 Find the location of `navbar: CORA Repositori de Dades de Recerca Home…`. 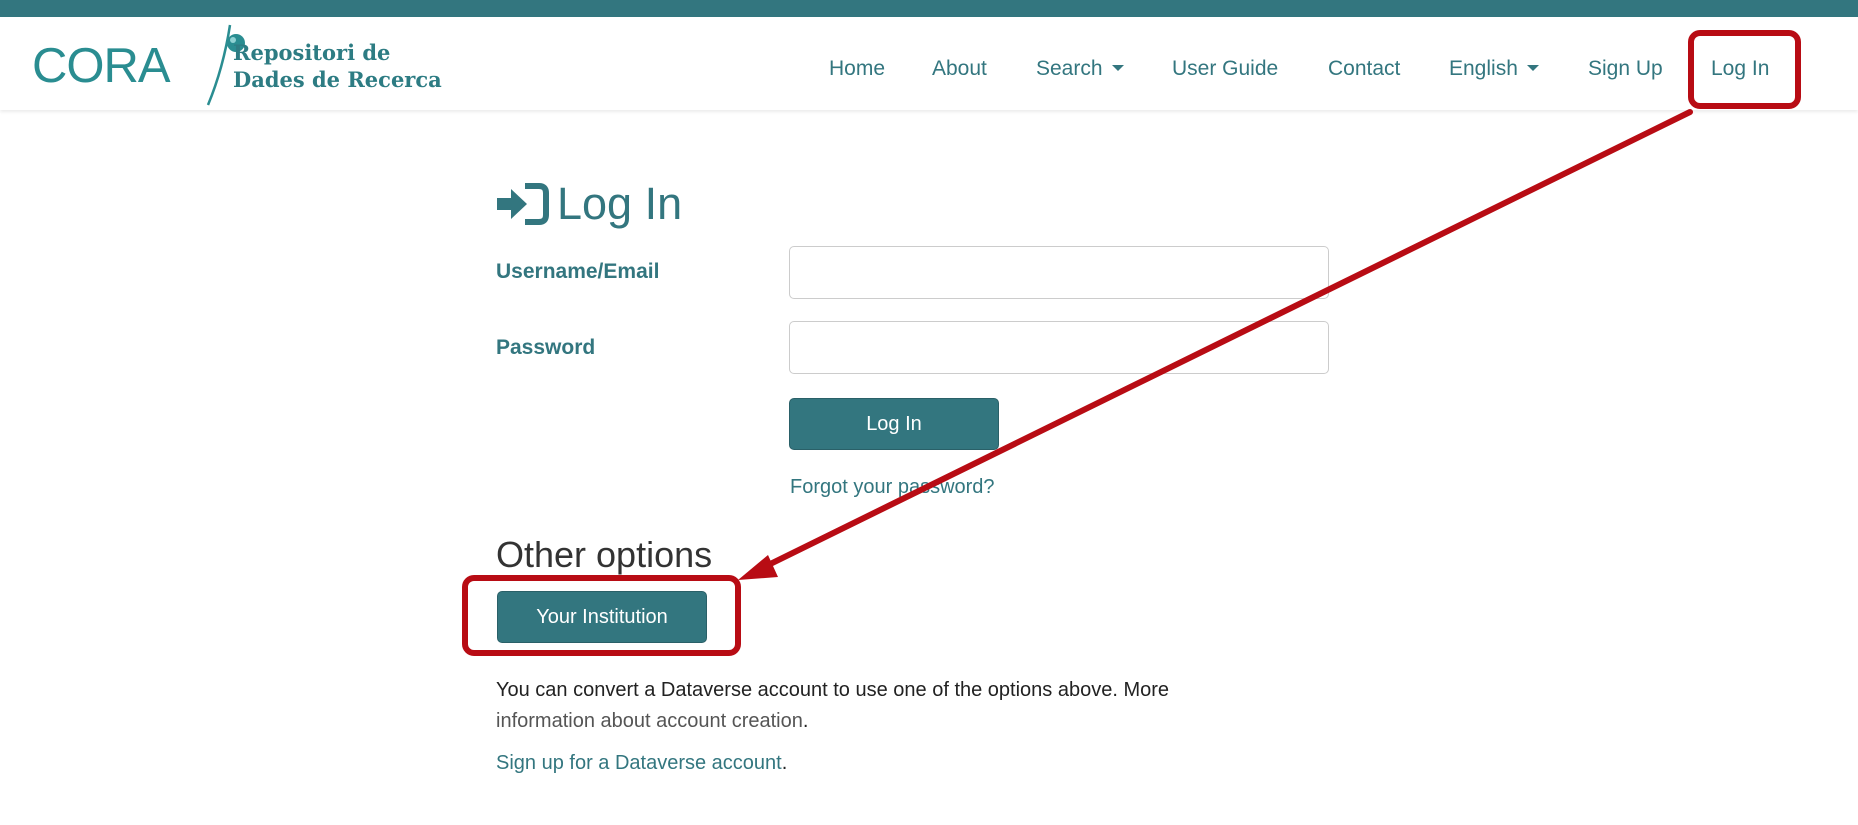

navbar: CORA Repositori de Dades de Recerca Home… is located at coordinates (929, 63).